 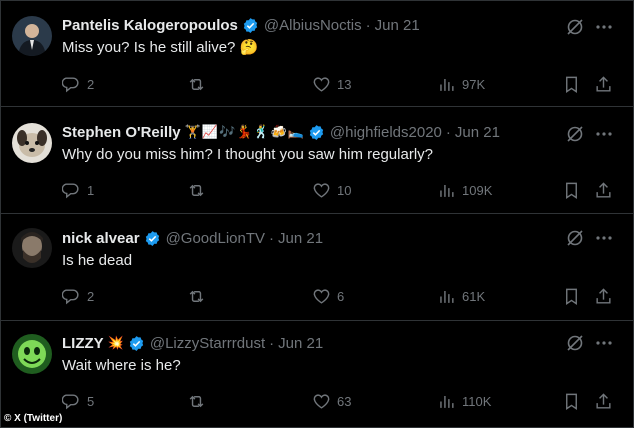 I want to click on name-emojis: 🏋 📈 🎶 💃 🕺 🍻 🛌, so click(x=244, y=132).